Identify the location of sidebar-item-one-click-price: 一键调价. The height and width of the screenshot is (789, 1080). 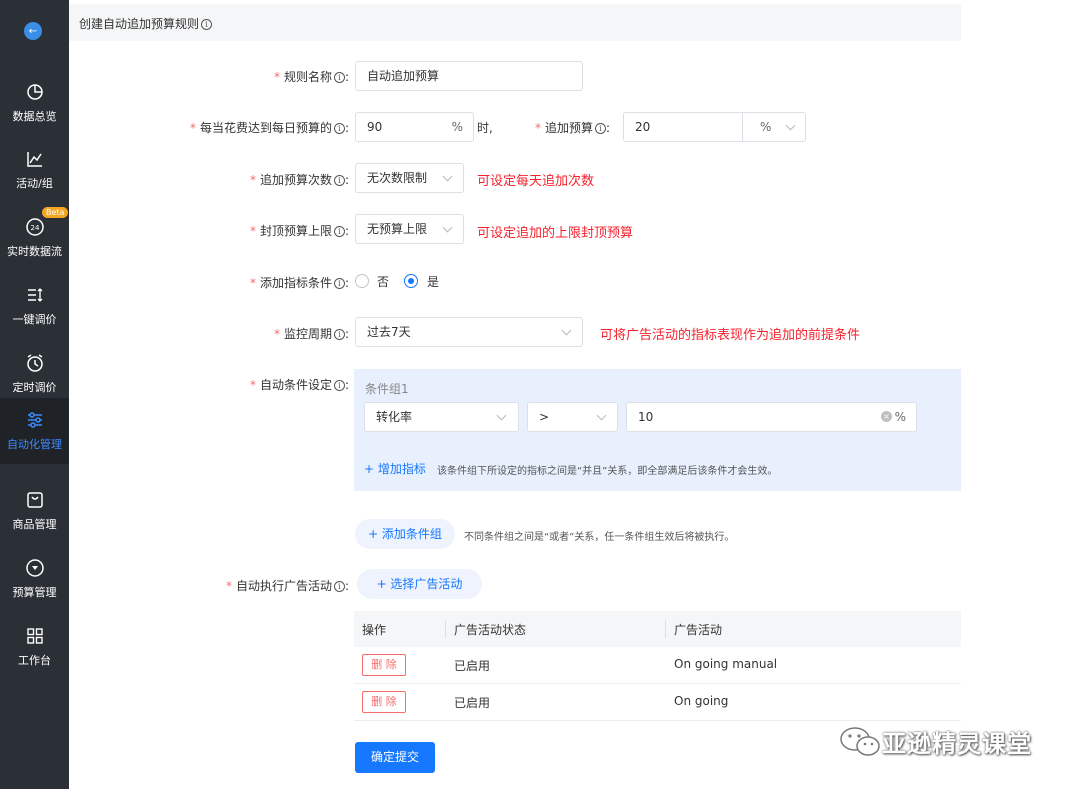
(34, 306).